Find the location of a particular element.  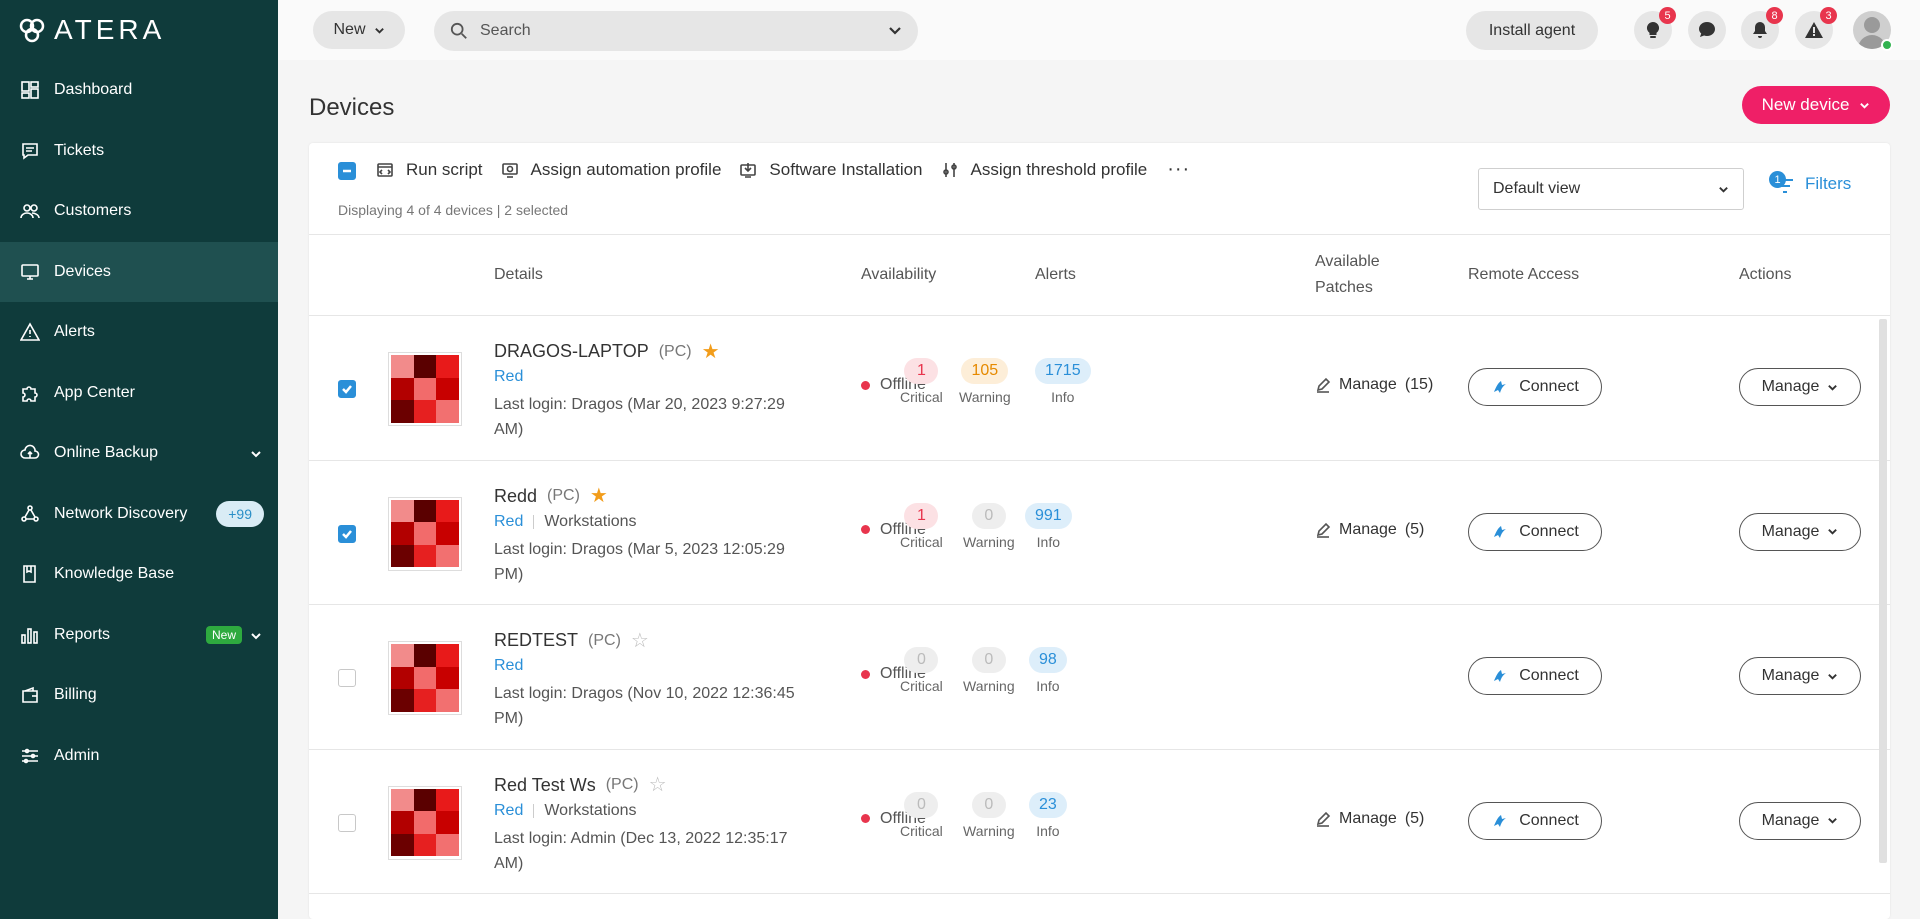

install-agent-button: Install agent is located at coordinates (1532, 30).